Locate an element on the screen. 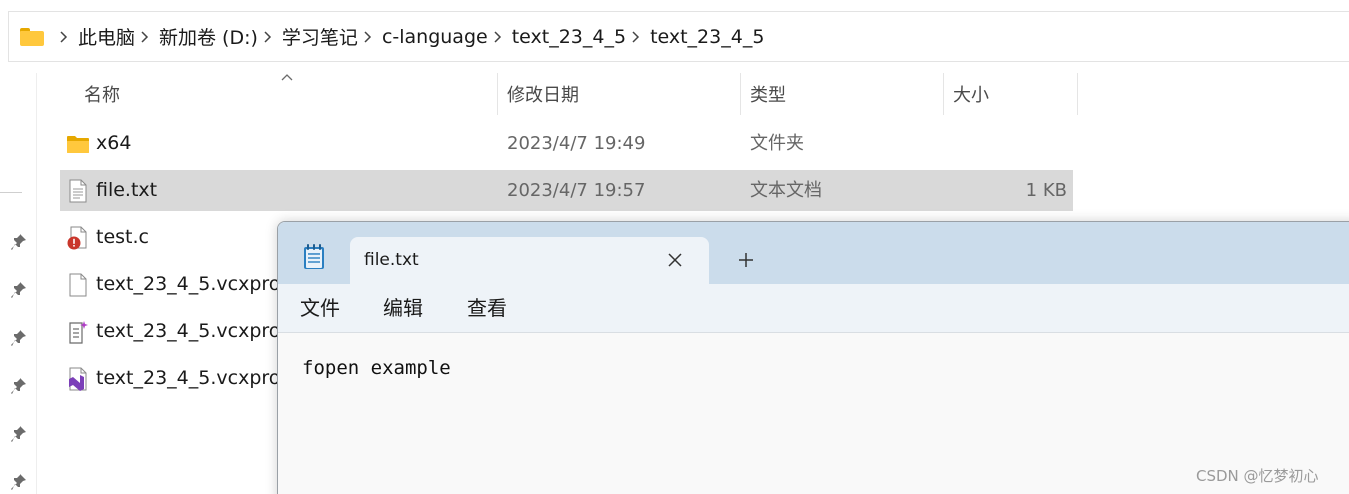  menu-edit: 编辑 is located at coordinates (403, 308).